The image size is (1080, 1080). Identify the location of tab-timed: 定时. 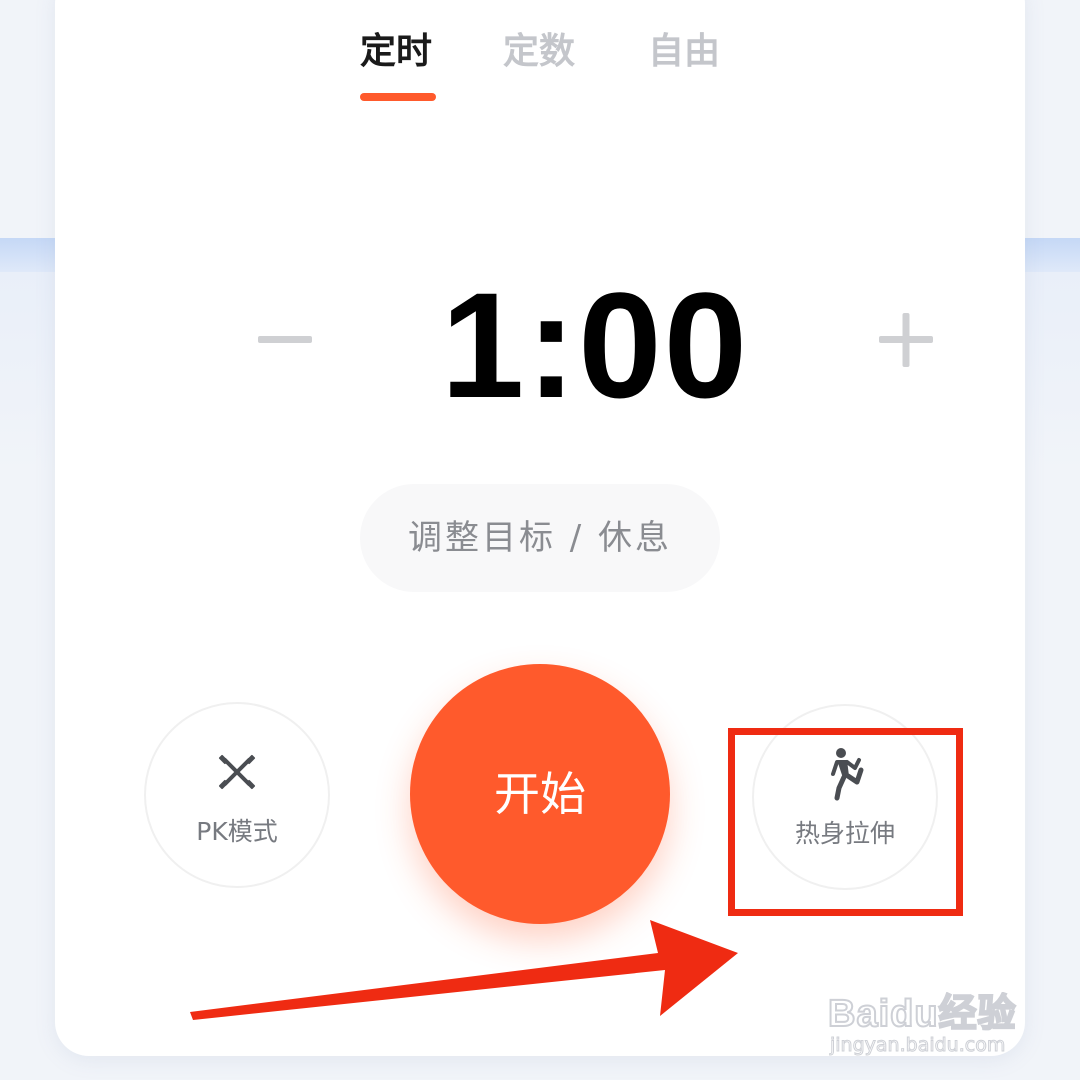
(396, 48).